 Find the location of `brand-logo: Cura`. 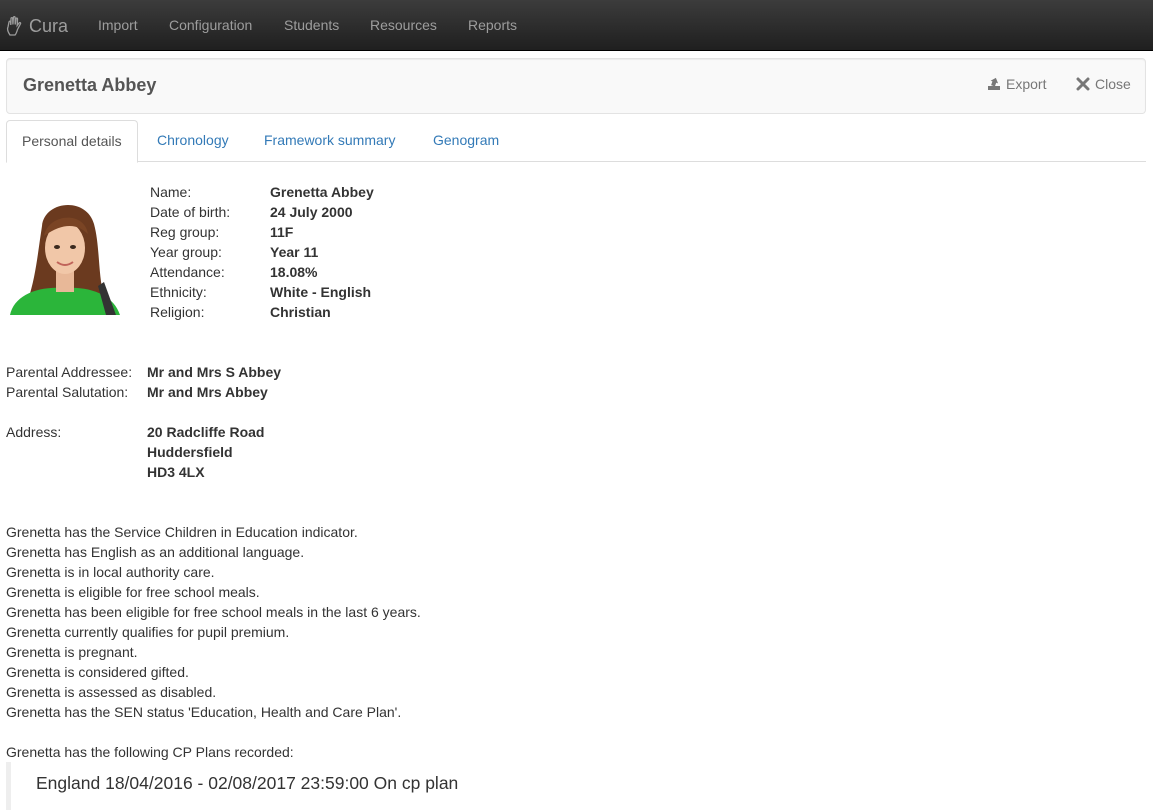

brand-logo: Cura is located at coordinates (37, 26).